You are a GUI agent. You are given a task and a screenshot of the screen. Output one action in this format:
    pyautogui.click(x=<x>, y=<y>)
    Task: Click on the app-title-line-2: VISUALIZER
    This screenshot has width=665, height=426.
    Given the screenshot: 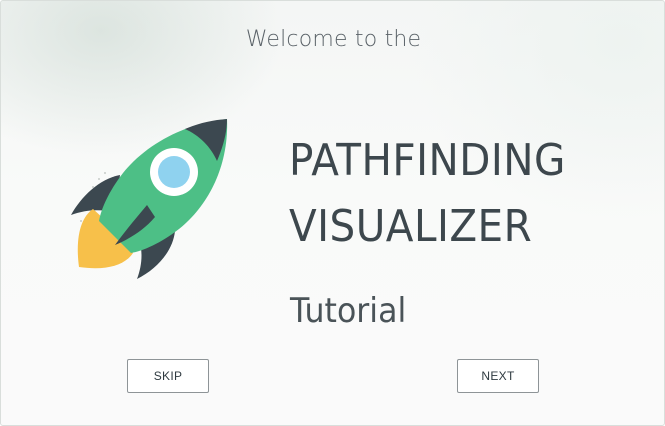 What is the action you would take?
    pyautogui.click(x=411, y=226)
    